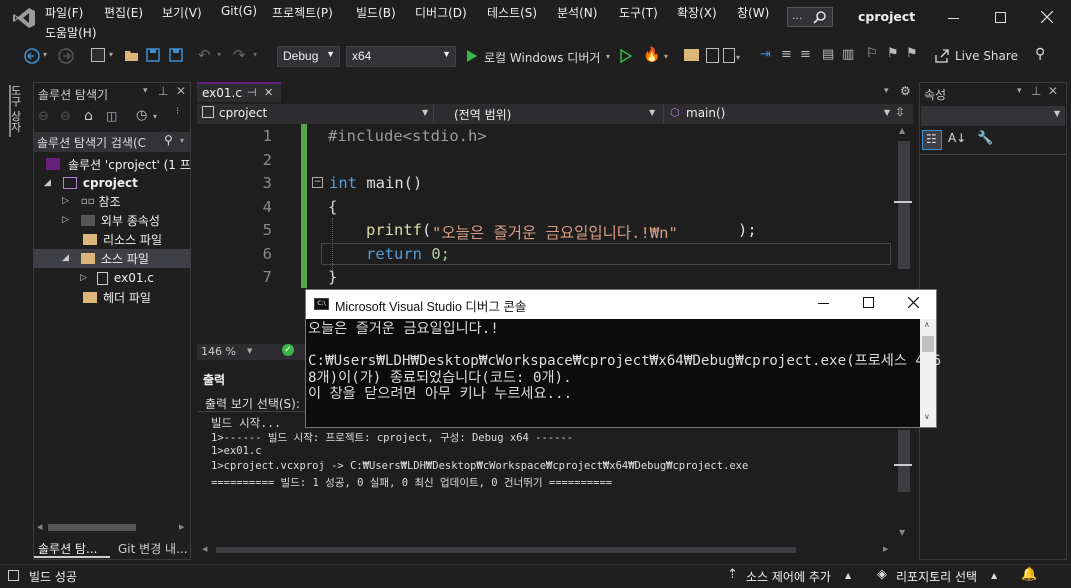 This screenshot has width=1071, height=588. I want to click on tree-solution: 솔루션 'cproject' (1 프, so click(118, 164).